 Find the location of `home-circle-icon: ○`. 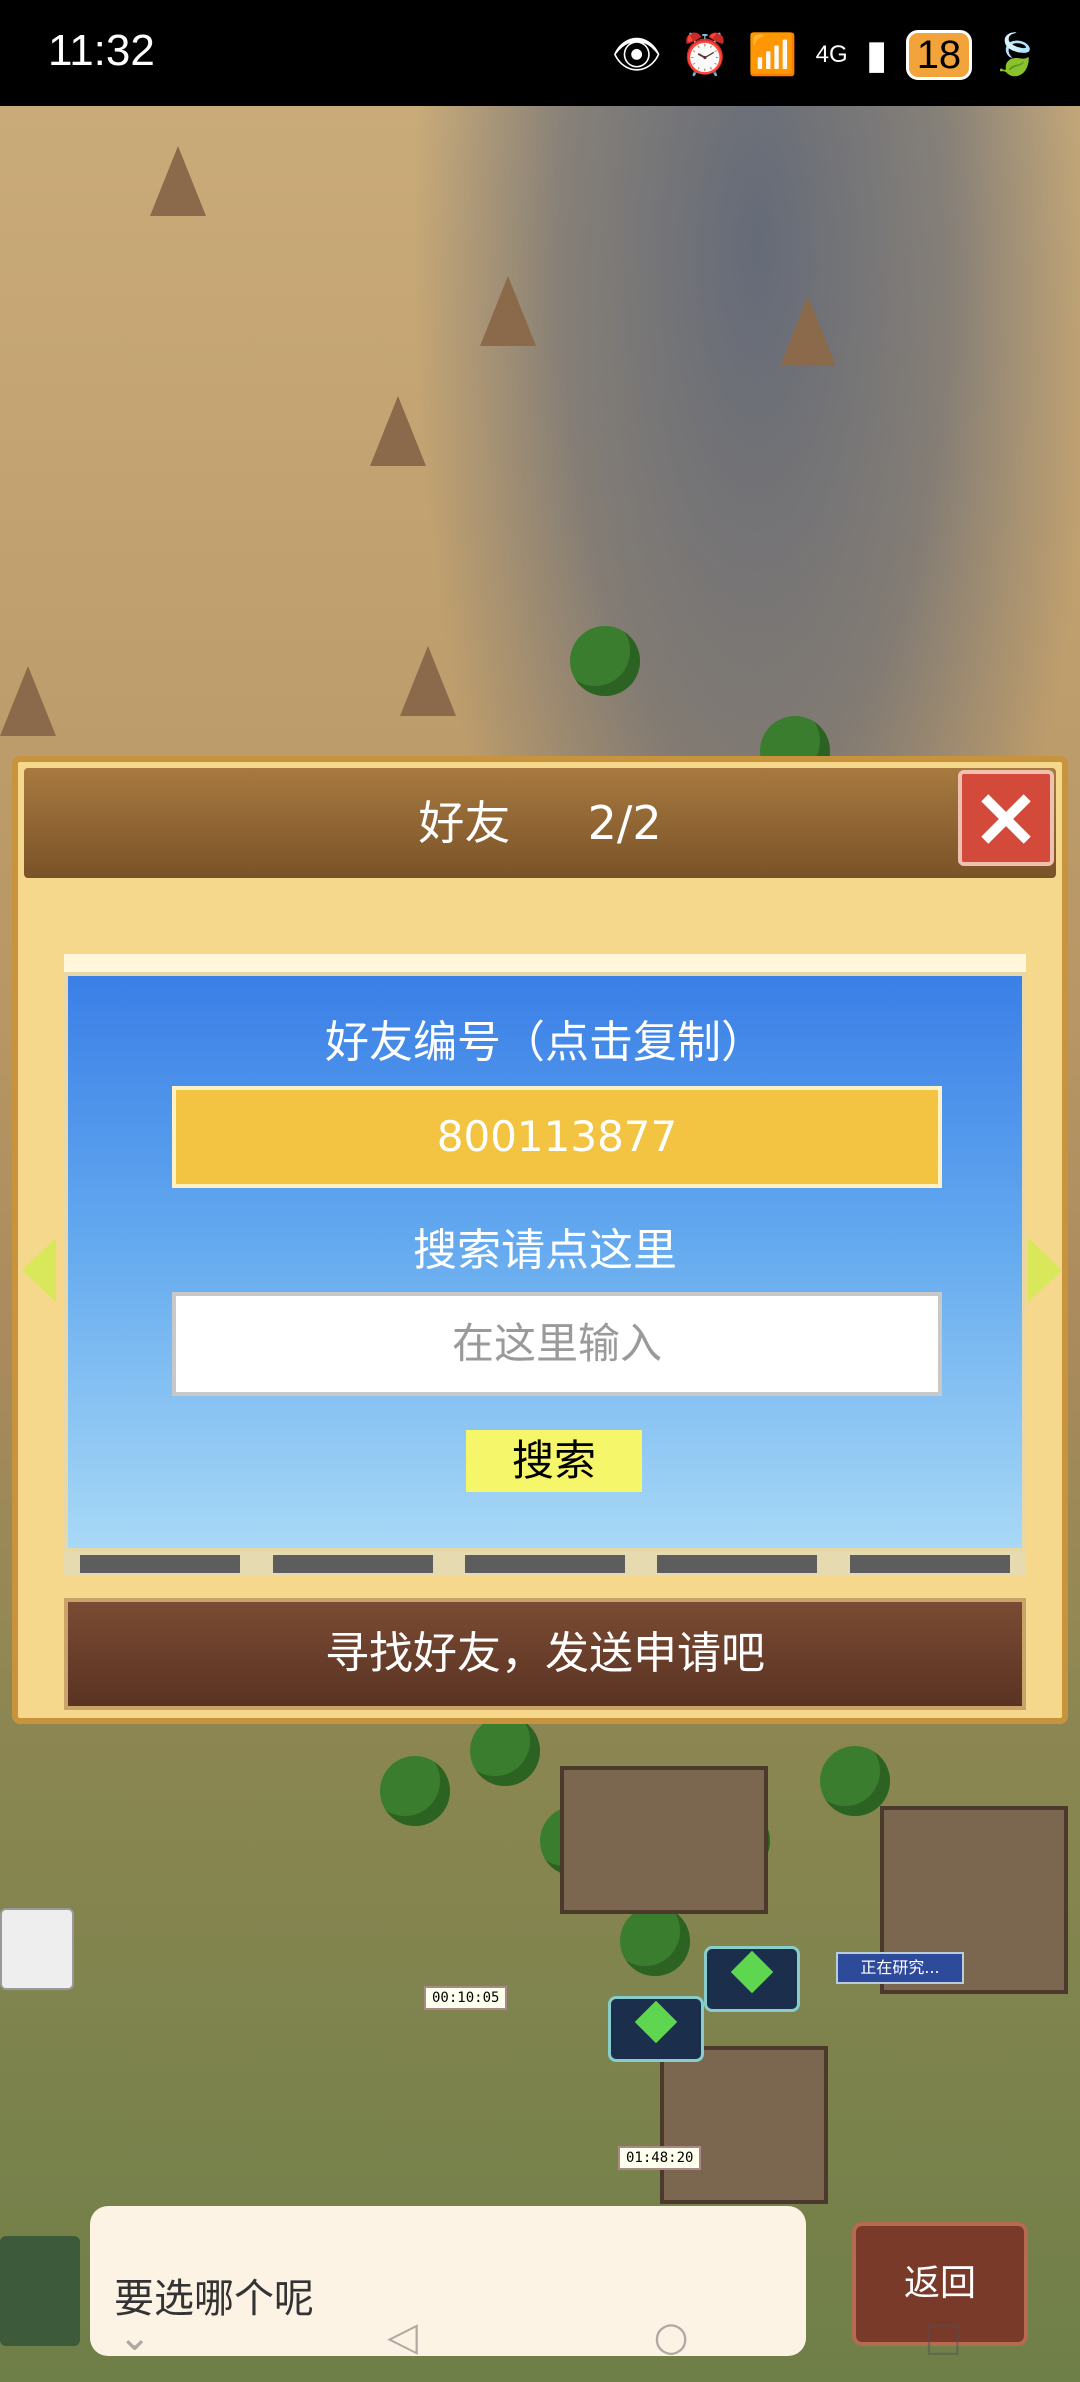

home-circle-icon: ○ is located at coordinates (671, 2337).